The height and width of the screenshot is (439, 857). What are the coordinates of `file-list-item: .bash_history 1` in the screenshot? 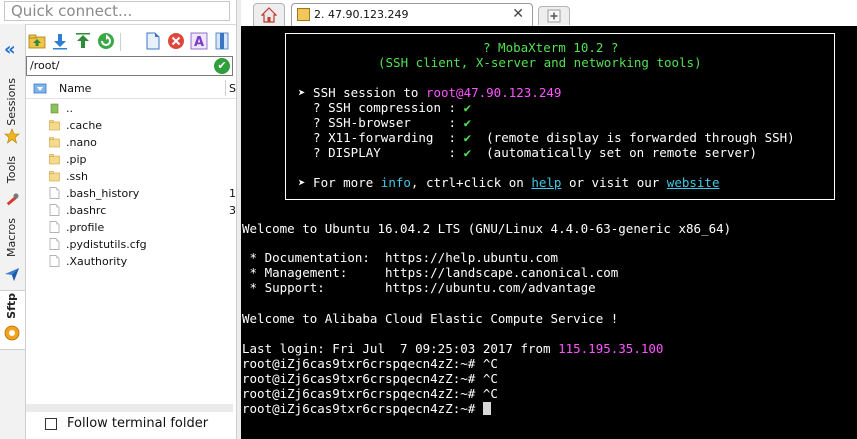 It's located at (131, 193).